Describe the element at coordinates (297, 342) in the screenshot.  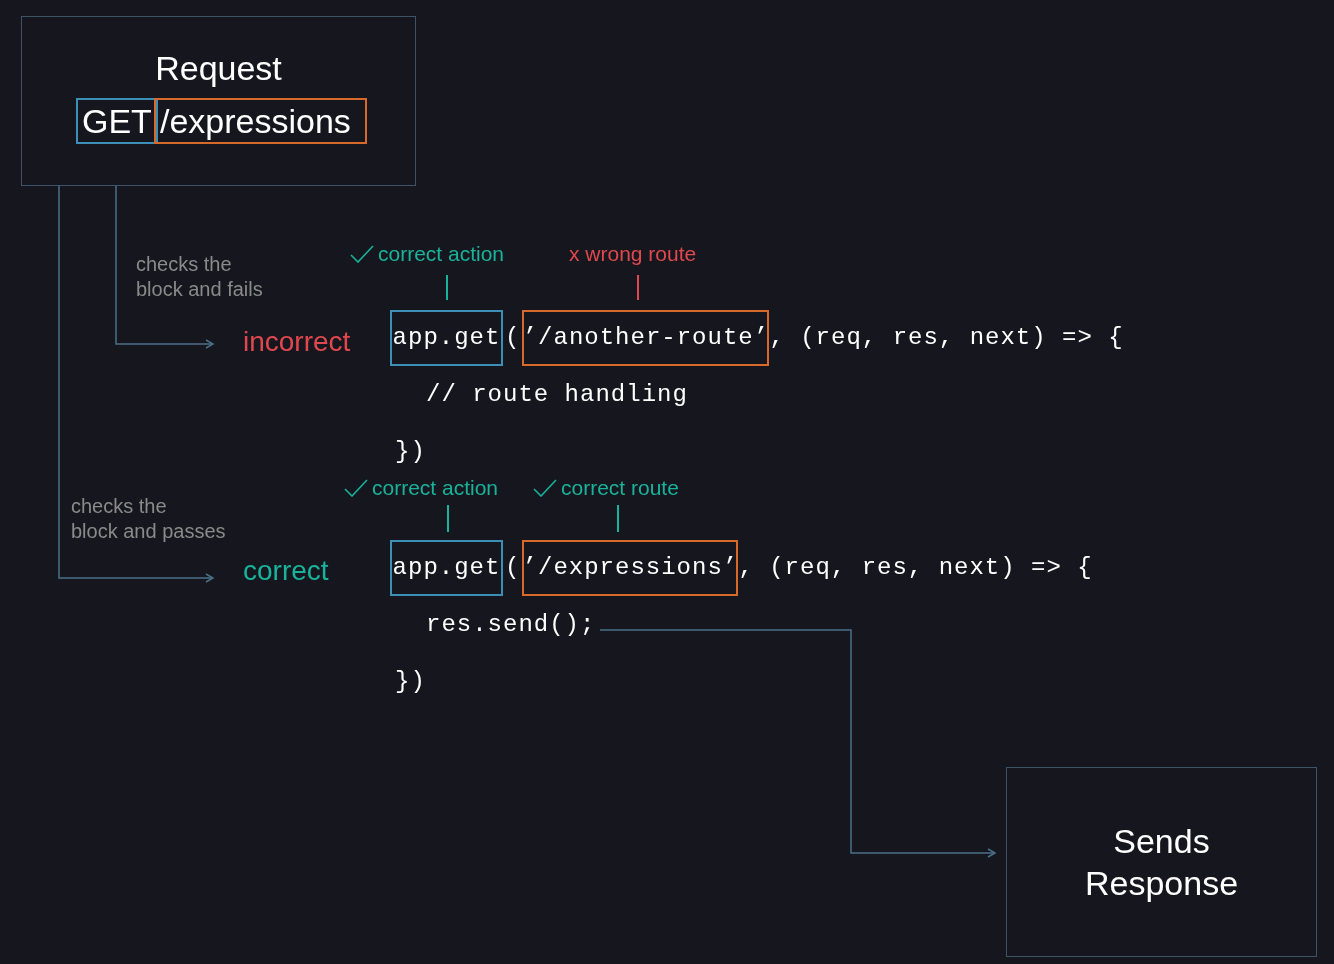
I see `result-label: incorrect` at that location.